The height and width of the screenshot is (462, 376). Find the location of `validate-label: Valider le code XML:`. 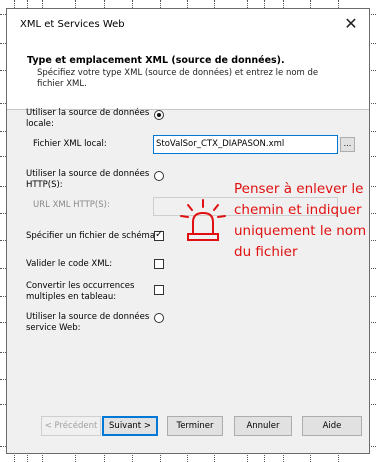

validate-label: Valider le code XML: is located at coordinates (69, 264).